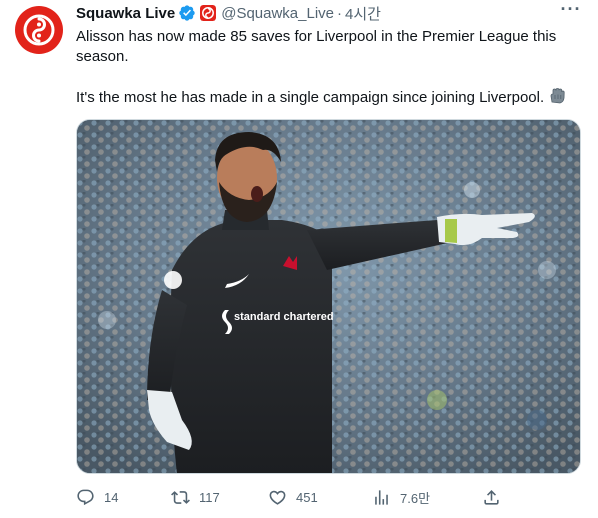 The height and width of the screenshot is (518, 598). I want to click on author-name: Squawka Live, so click(125, 13).